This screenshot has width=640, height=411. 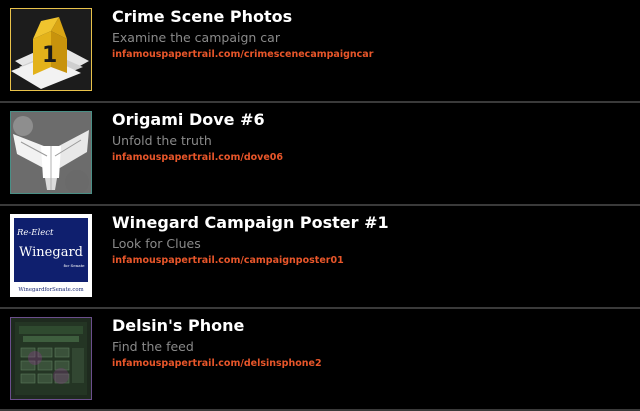 I want to click on svg-text: Winegard, so click(x=51, y=252).